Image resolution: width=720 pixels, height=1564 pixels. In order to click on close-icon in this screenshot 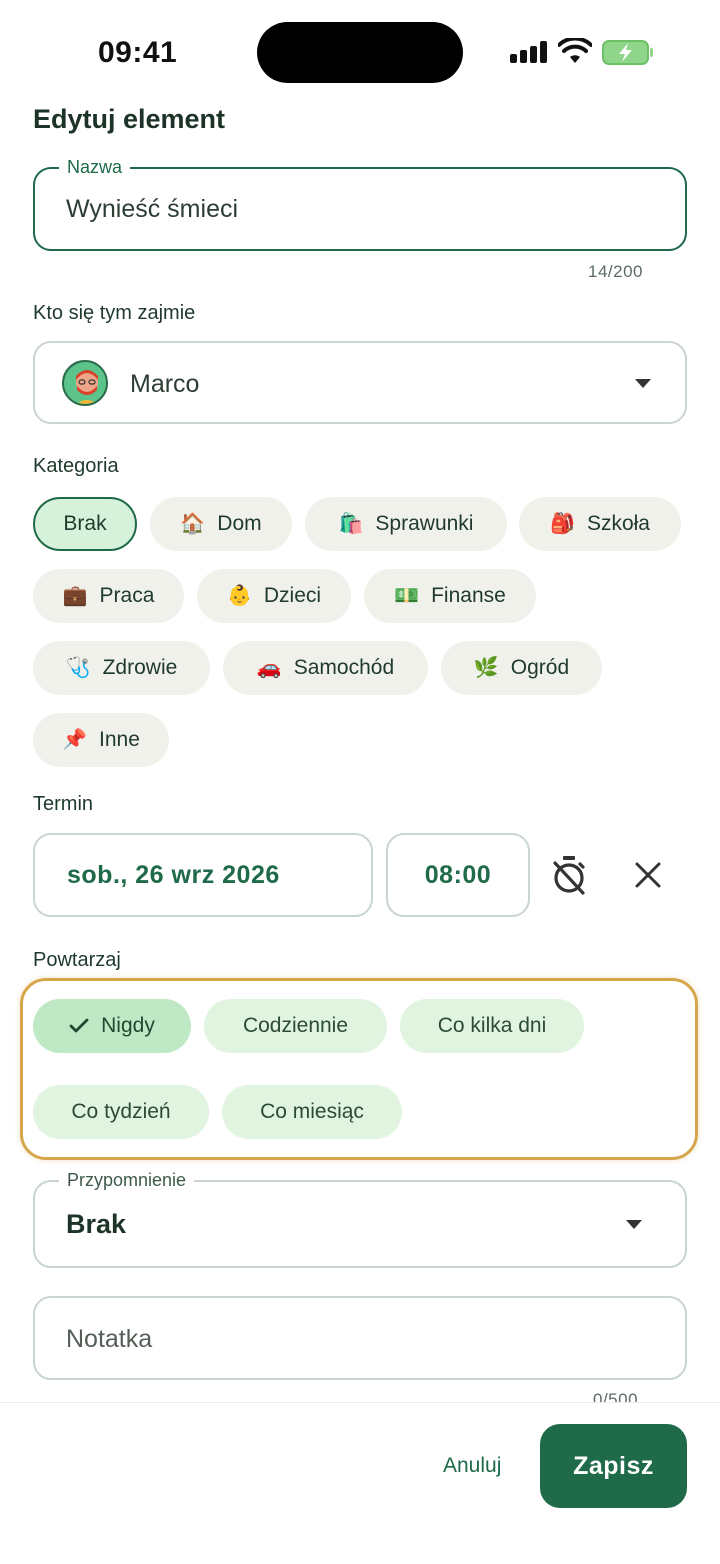, I will do `click(648, 875)`.